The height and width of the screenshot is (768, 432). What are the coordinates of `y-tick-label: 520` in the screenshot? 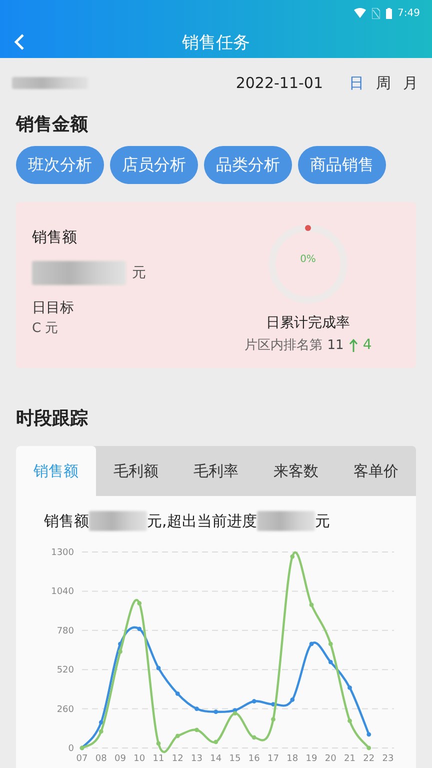 It's located at (65, 671).